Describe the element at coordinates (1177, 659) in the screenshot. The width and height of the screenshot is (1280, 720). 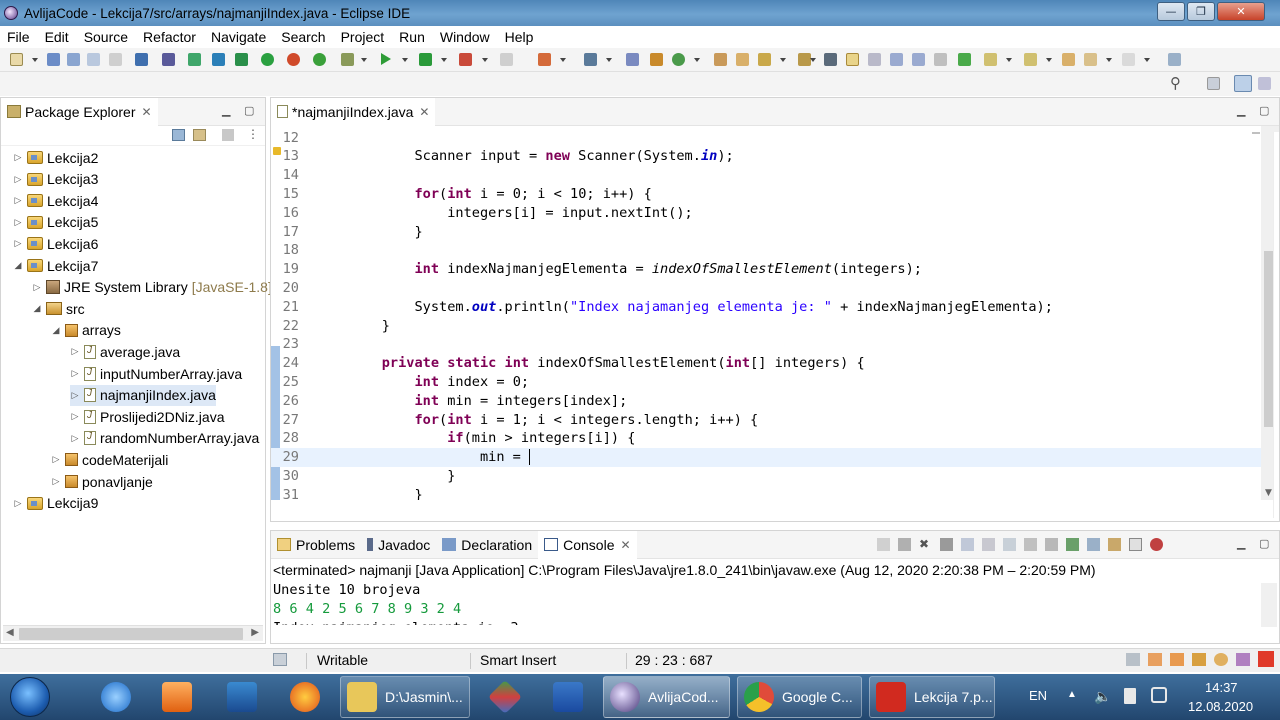
I see `rss-icon` at that location.